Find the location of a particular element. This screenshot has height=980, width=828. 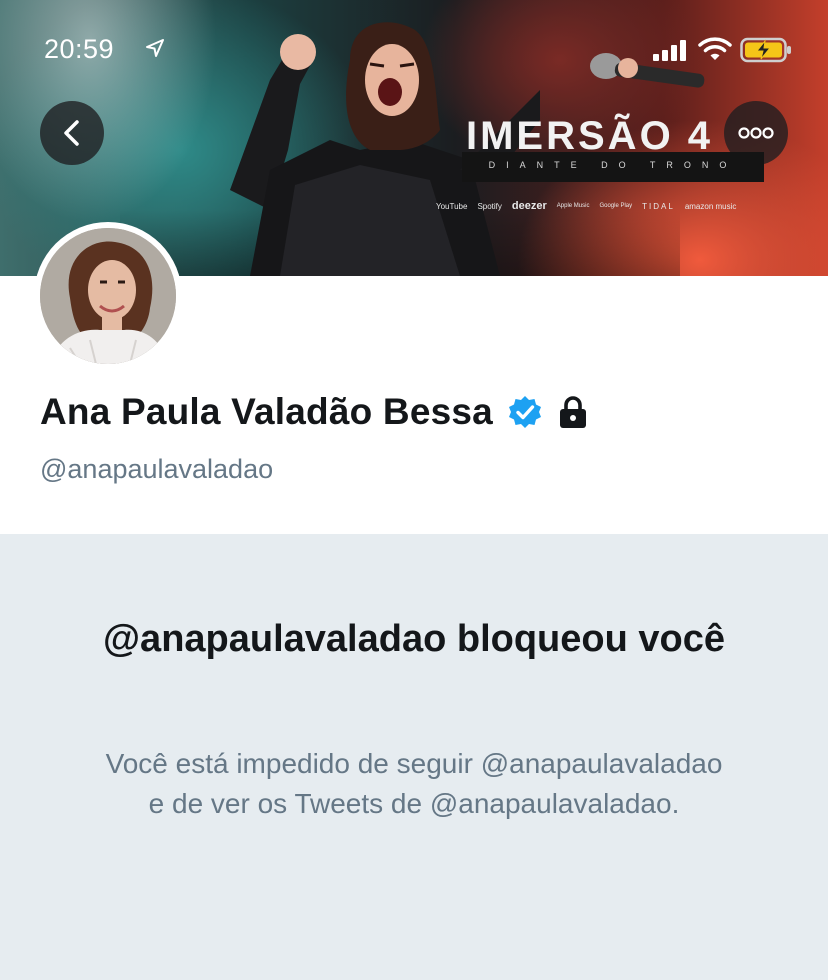

avatar-image is located at coordinates (108, 296).